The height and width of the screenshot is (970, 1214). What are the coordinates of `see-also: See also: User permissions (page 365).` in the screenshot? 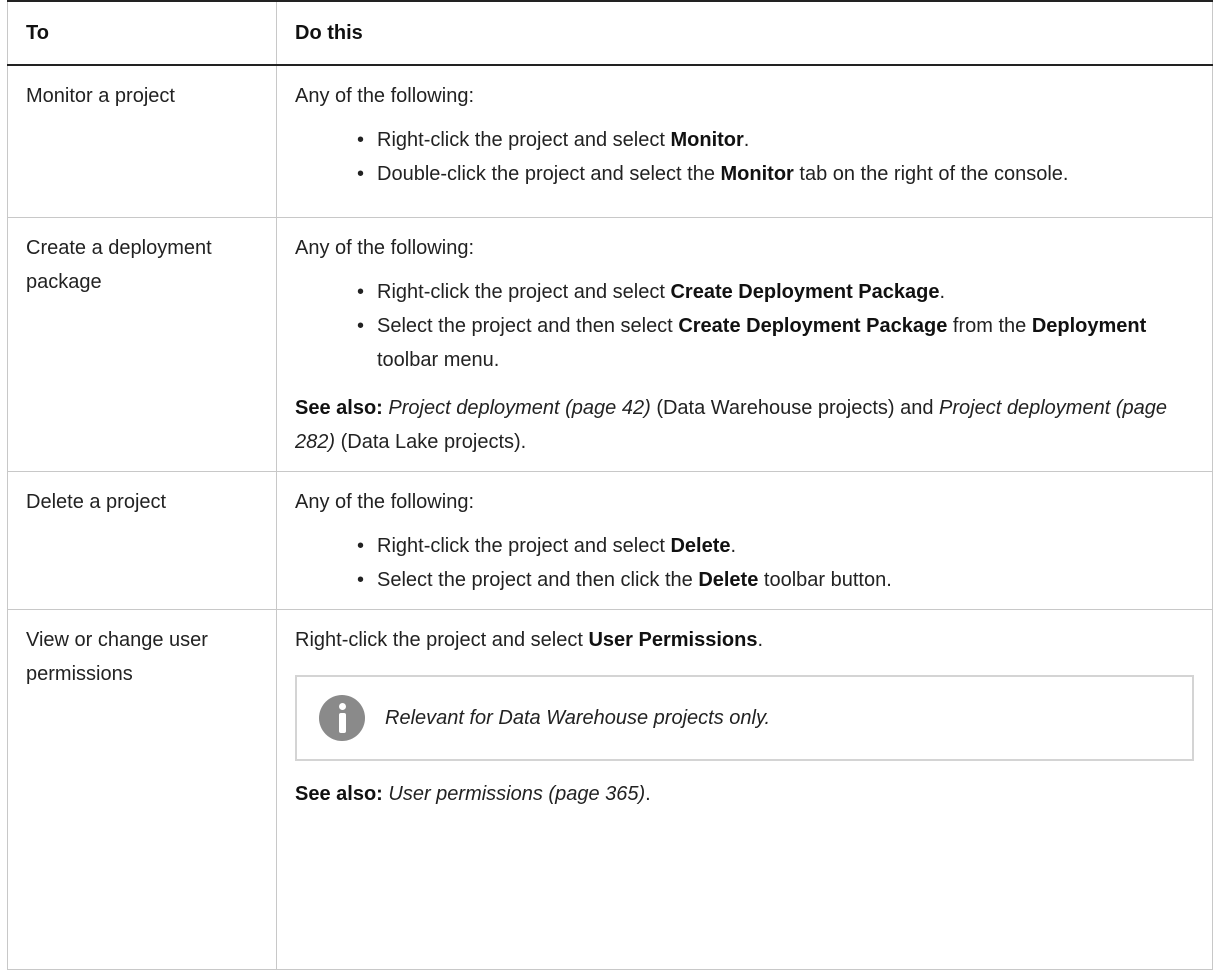 It's located at (473, 793).